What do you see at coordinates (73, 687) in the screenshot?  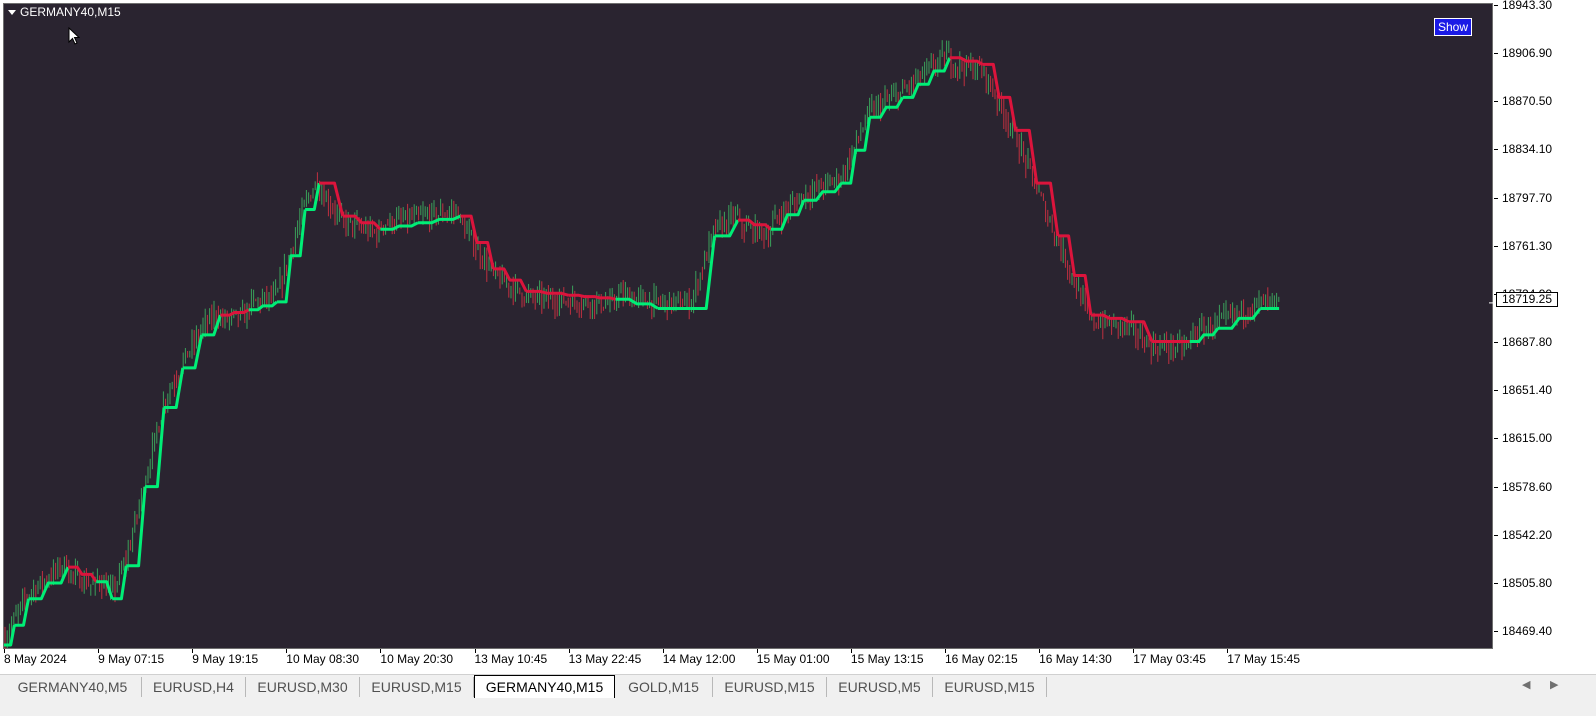 I see `tab-germany40-m5: GERMANY40,M5` at bounding box center [73, 687].